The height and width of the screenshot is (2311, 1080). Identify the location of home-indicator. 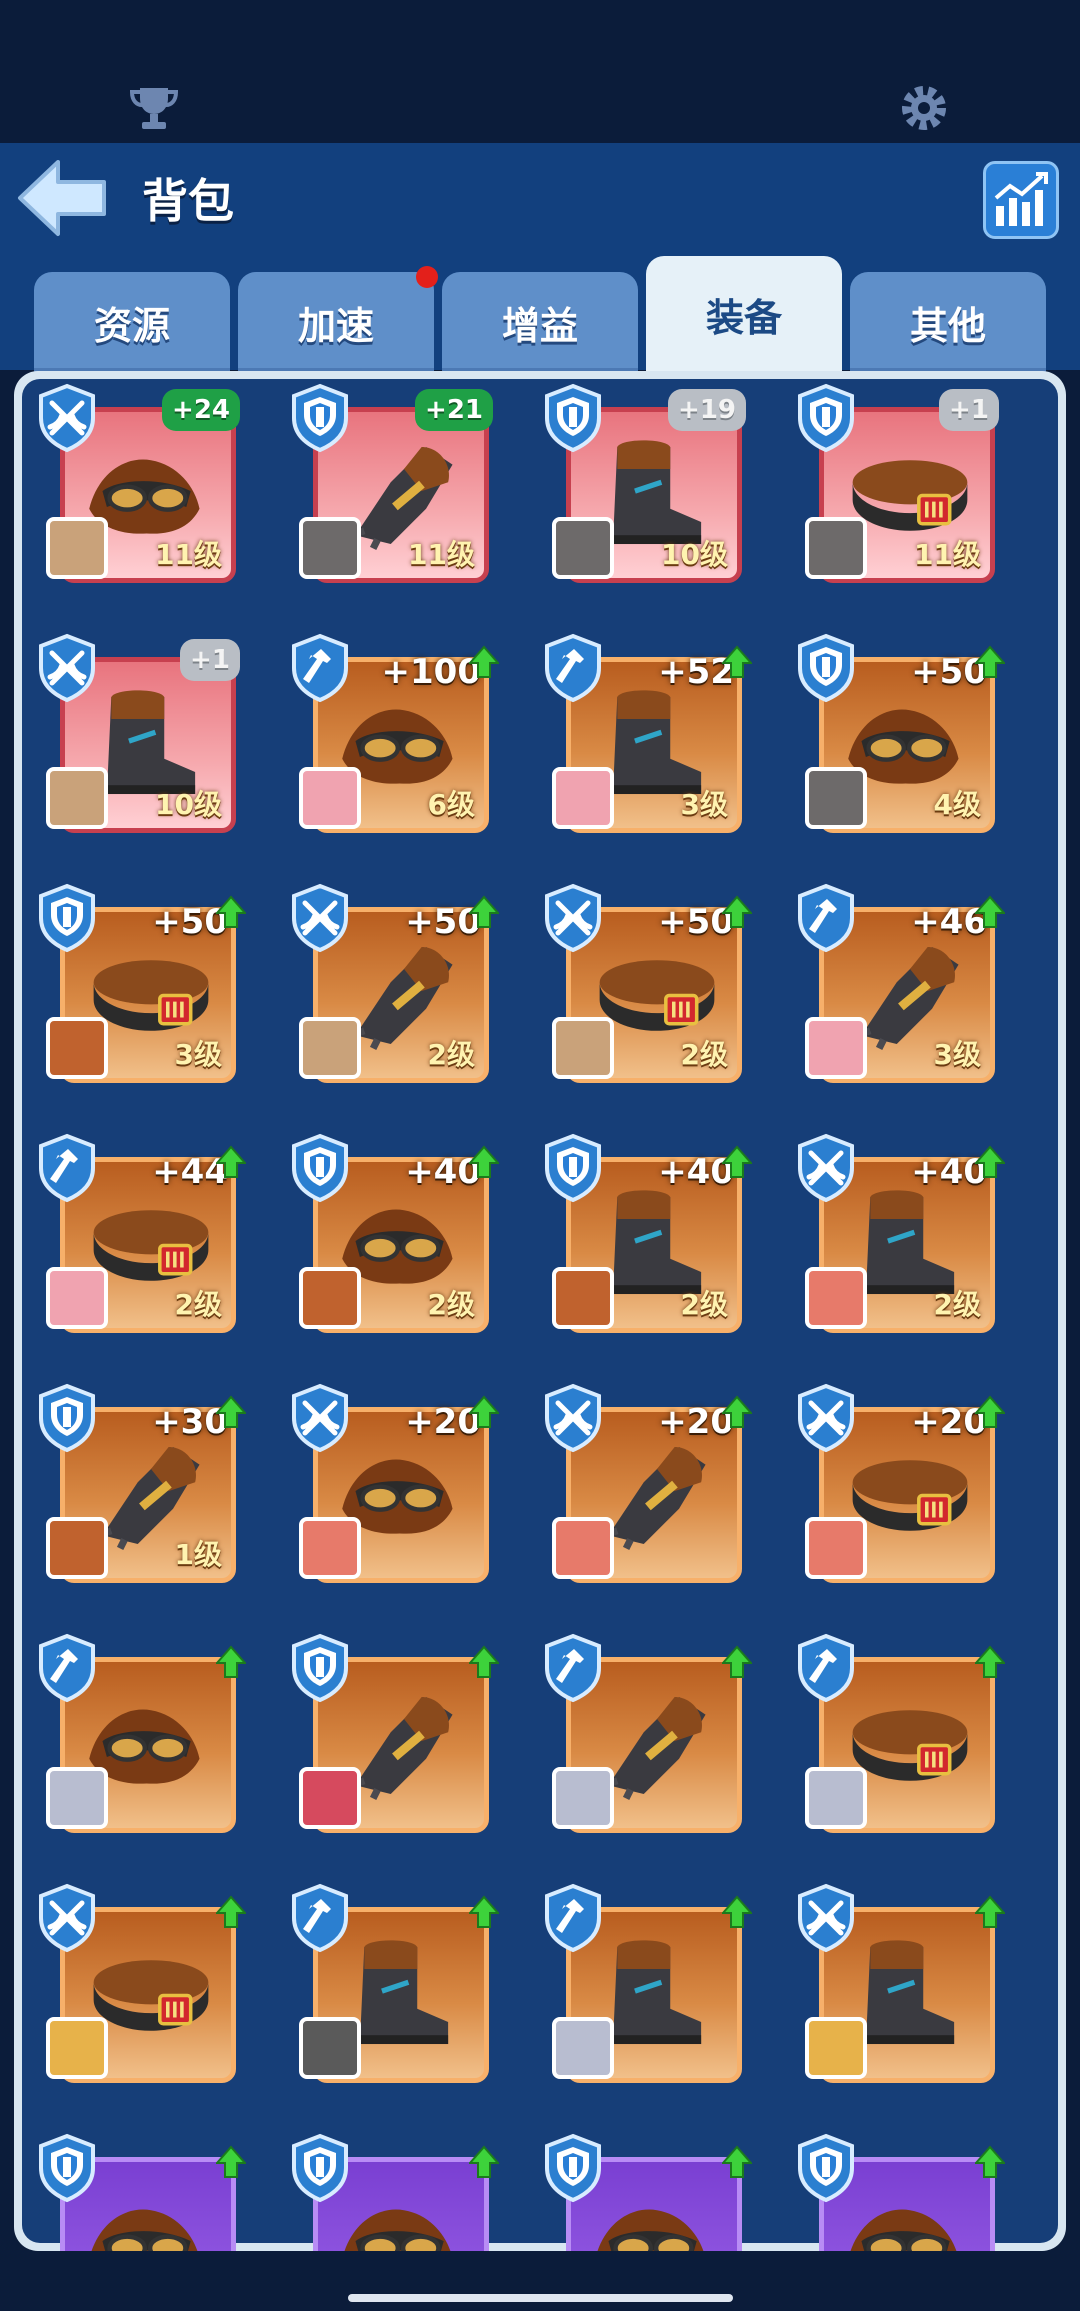
(540, 2298).